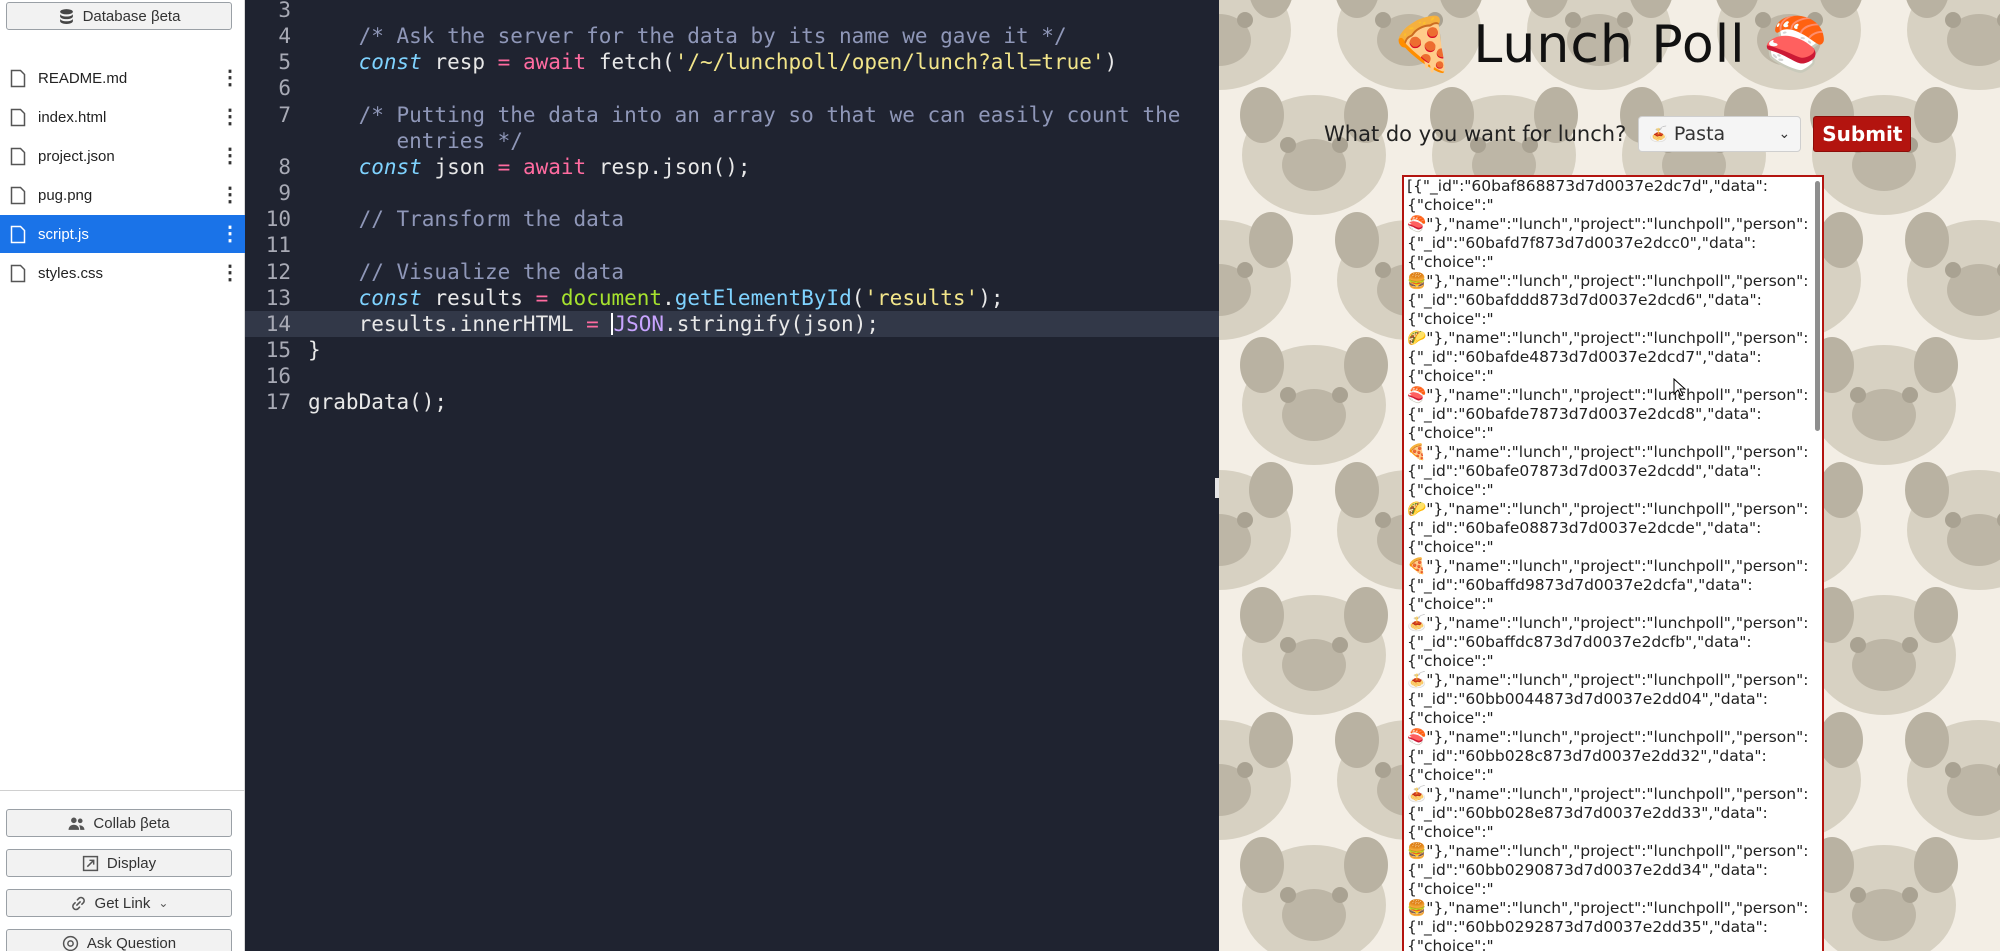 This screenshot has height=951, width=2000. What do you see at coordinates (278, 402) in the screenshot?
I see `line-number: 17` at bounding box center [278, 402].